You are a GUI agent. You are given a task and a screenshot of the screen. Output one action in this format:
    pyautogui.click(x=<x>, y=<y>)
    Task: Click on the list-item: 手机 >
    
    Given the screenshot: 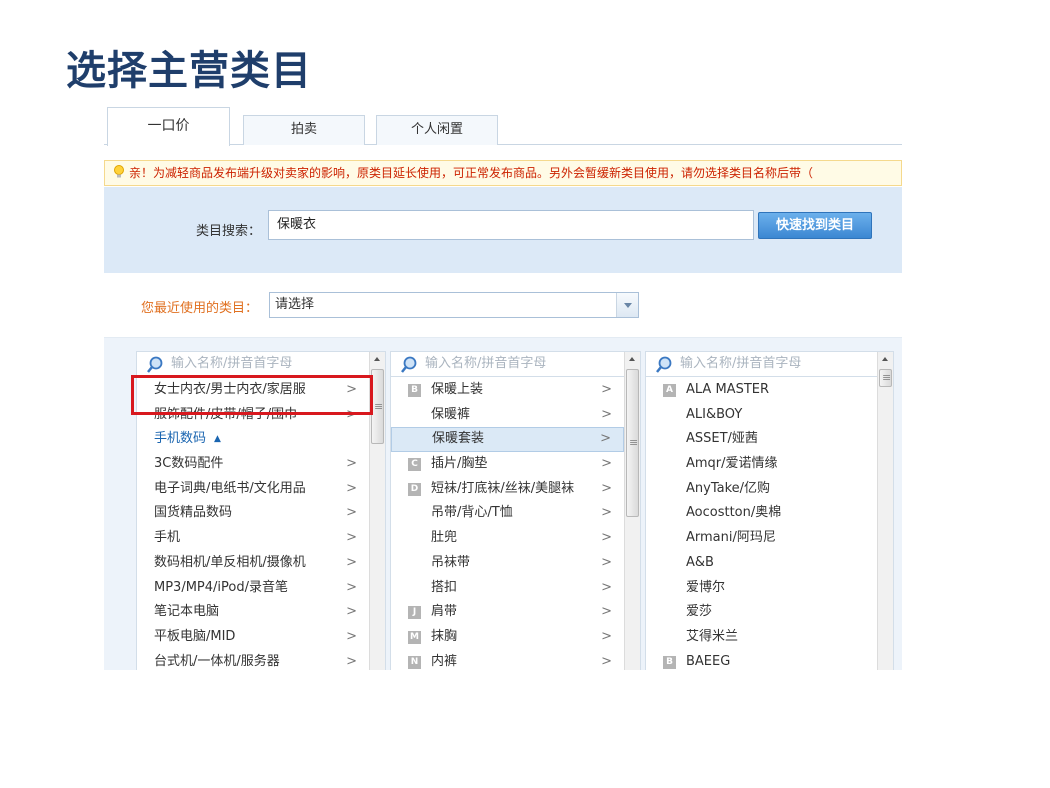 What is the action you would take?
    pyautogui.click(x=253, y=538)
    